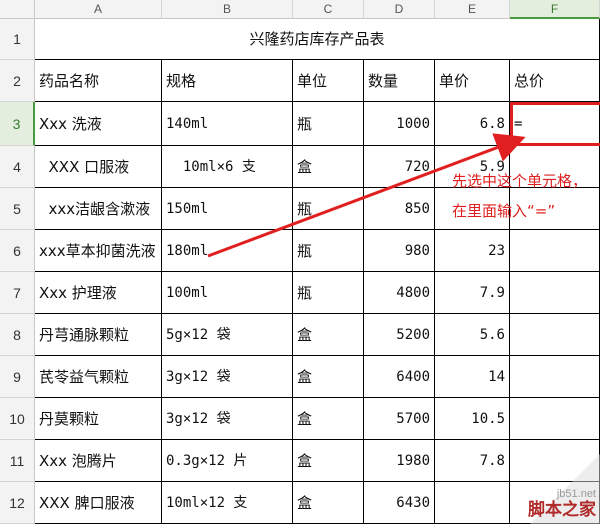  I want to click on selected-cell-F3, so click(555, 124).